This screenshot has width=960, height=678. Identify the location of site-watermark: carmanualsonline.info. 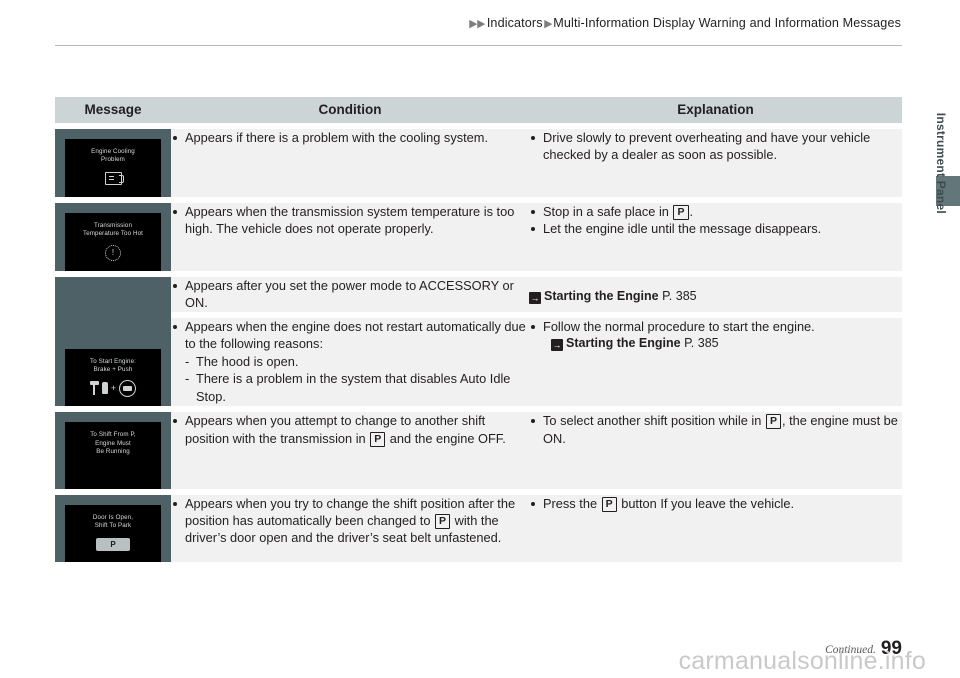
(802, 661).